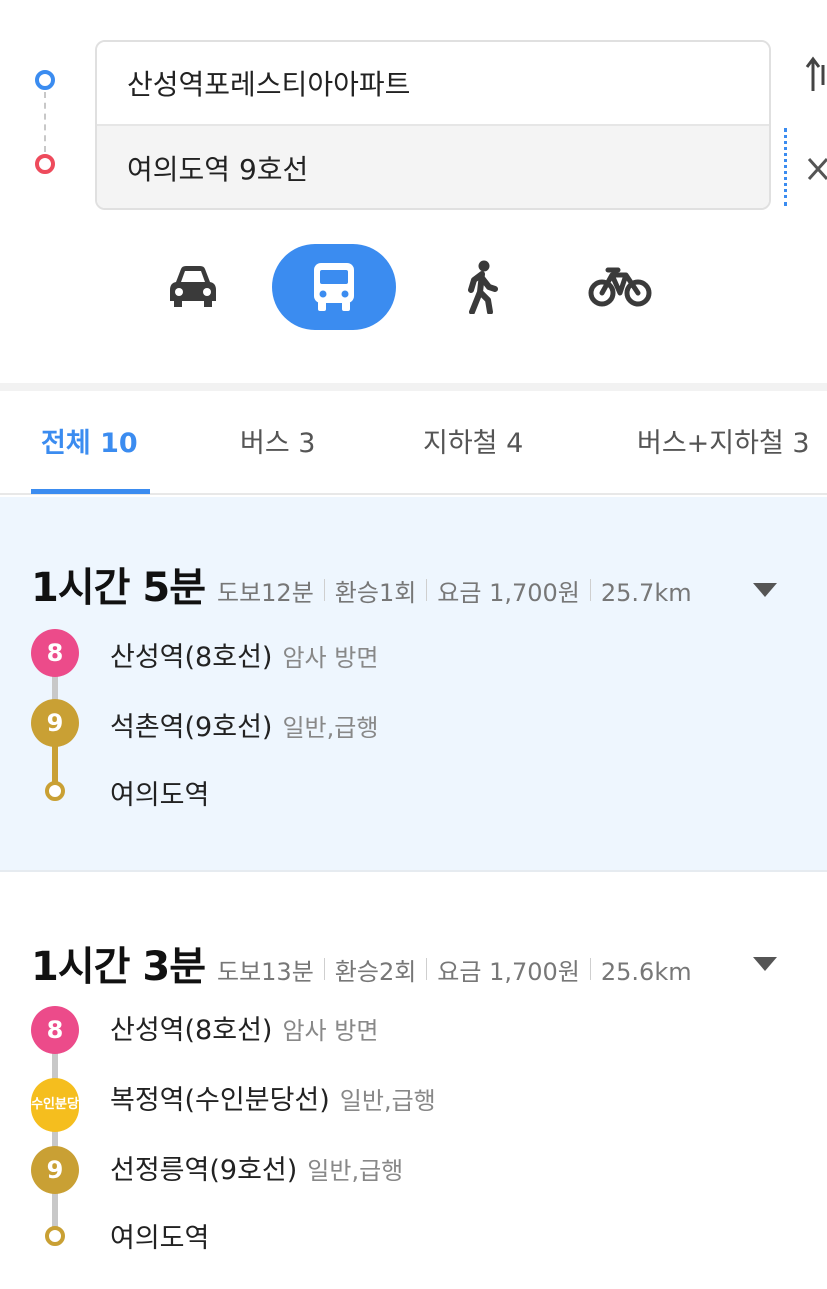 The width and height of the screenshot is (827, 1289). What do you see at coordinates (89, 440) in the screenshot?
I see `tab-all: 전체 10` at bounding box center [89, 440].